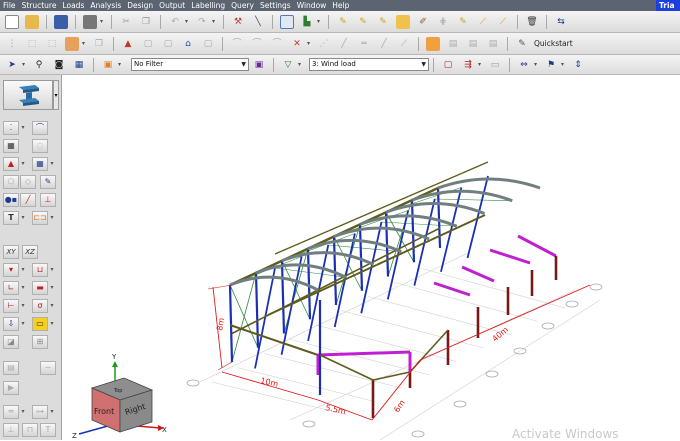  Describe the element at coordinates (258, 22) in the screenshot. I see `wand-icon: ╲` at that location.